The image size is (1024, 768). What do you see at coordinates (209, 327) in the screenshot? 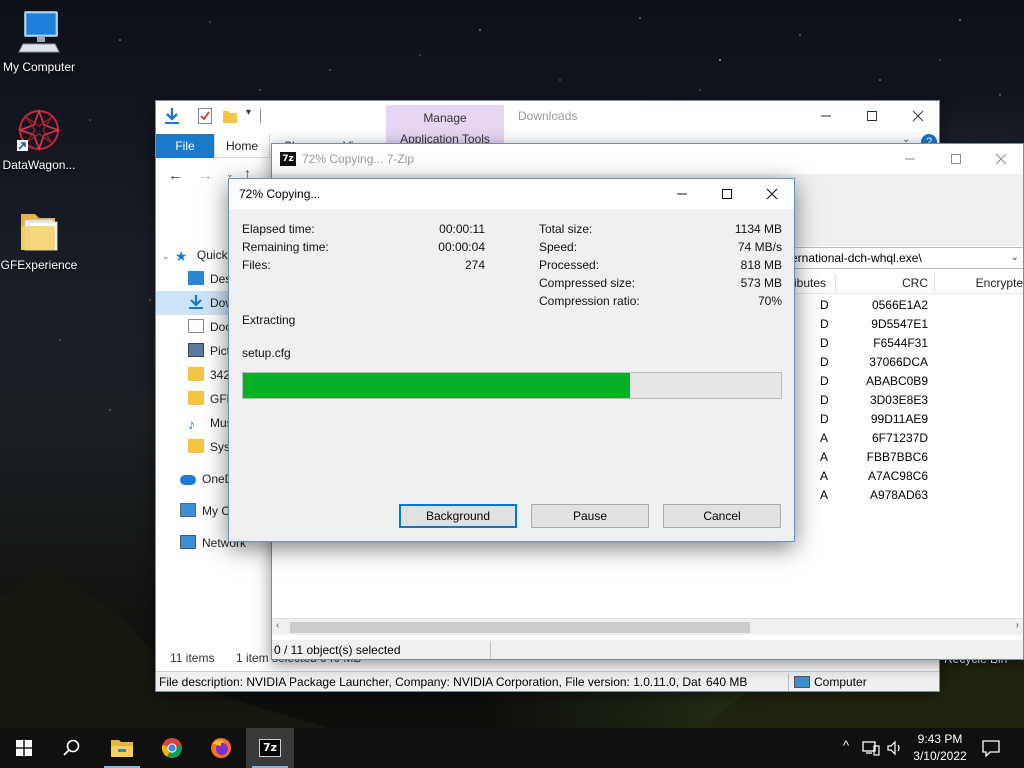
I see `nav-documents: Doc` at bounding box center [209, 327].